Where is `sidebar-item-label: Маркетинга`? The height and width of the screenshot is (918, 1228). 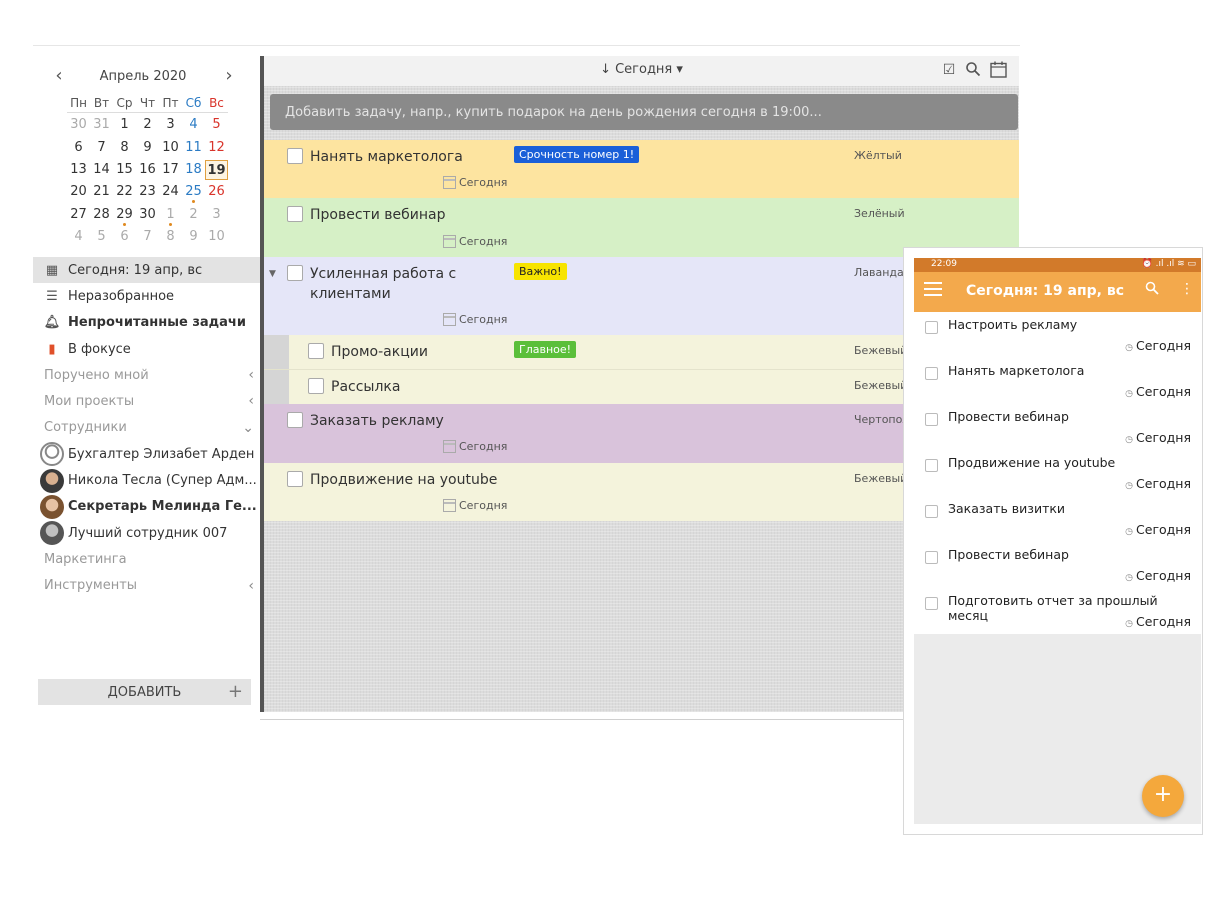
sidebar-item-label: Маркетинга is located at coordinates (85, 559).